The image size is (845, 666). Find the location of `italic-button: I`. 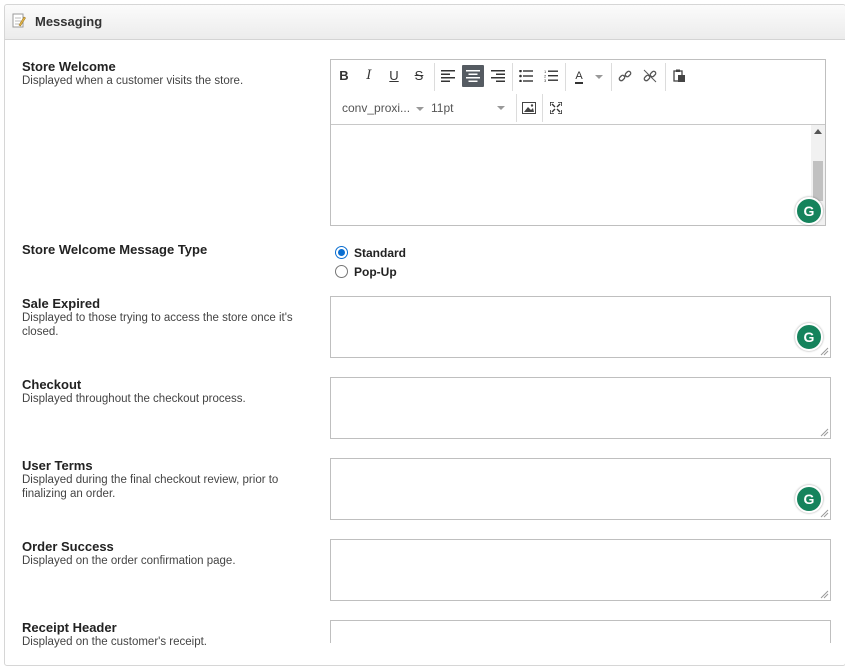

italic-button: I is located at coordinates (369, 76).